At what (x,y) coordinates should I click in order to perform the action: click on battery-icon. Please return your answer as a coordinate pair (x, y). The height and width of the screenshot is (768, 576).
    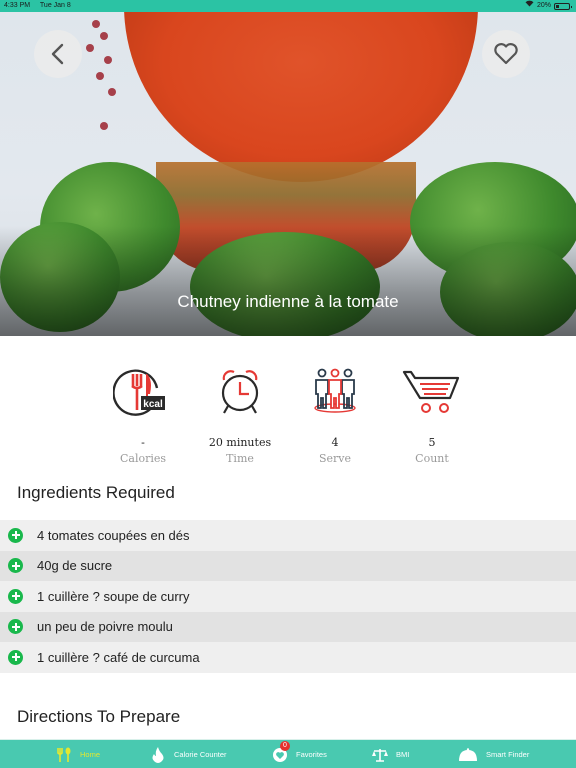
    Looking at the image, I should click on (563, 6).